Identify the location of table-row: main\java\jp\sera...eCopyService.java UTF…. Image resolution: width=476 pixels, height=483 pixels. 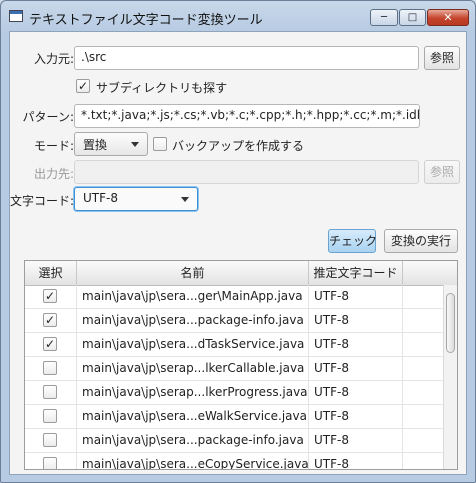
(234, 461).